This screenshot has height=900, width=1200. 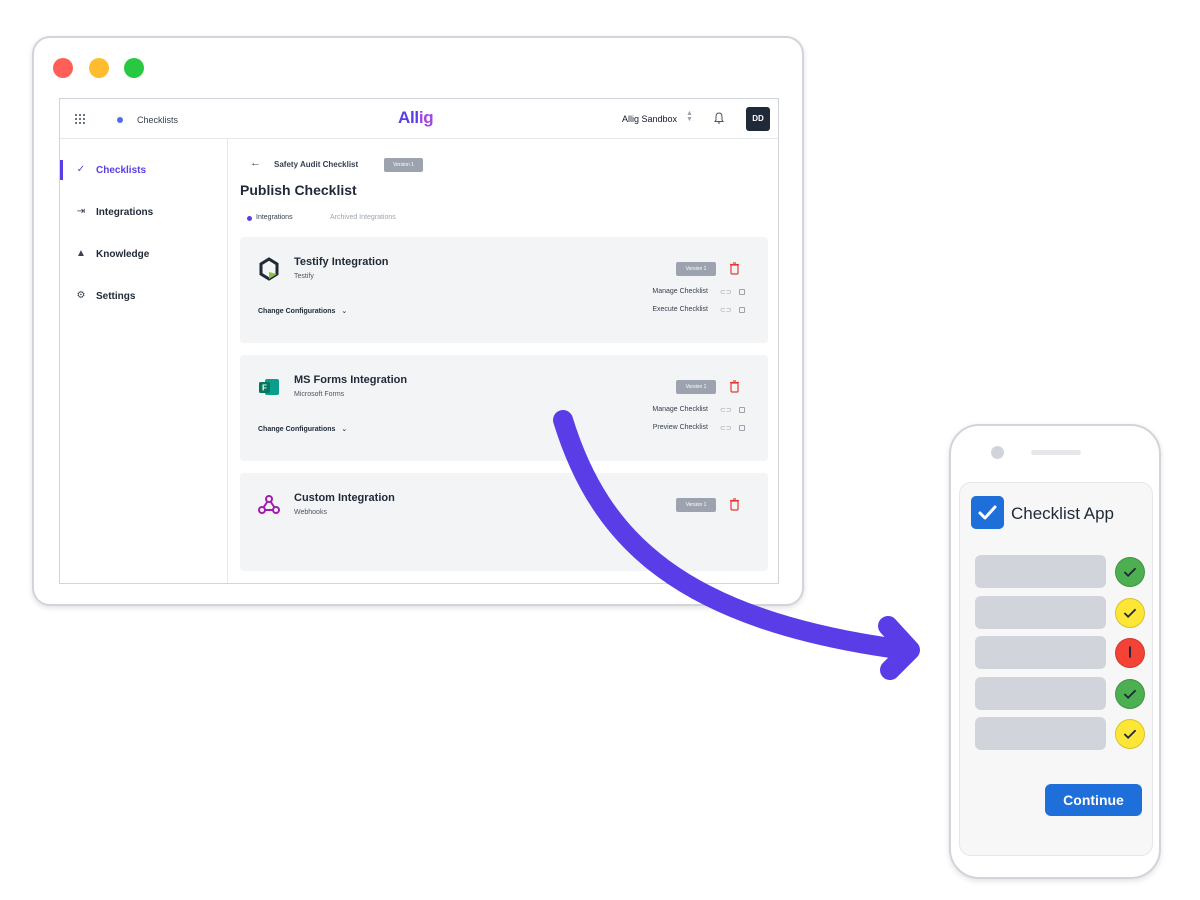 I want to click on active-tab-dot-icon, so click(x=249, y=218).